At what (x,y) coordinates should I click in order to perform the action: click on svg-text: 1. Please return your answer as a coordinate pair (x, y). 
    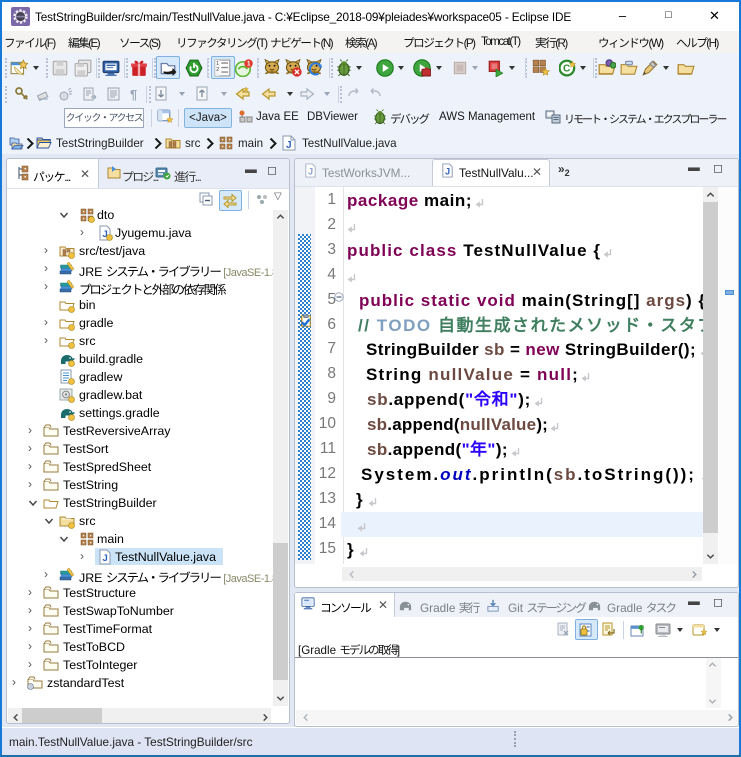
    Looking at the image, I should click on (249, 64).